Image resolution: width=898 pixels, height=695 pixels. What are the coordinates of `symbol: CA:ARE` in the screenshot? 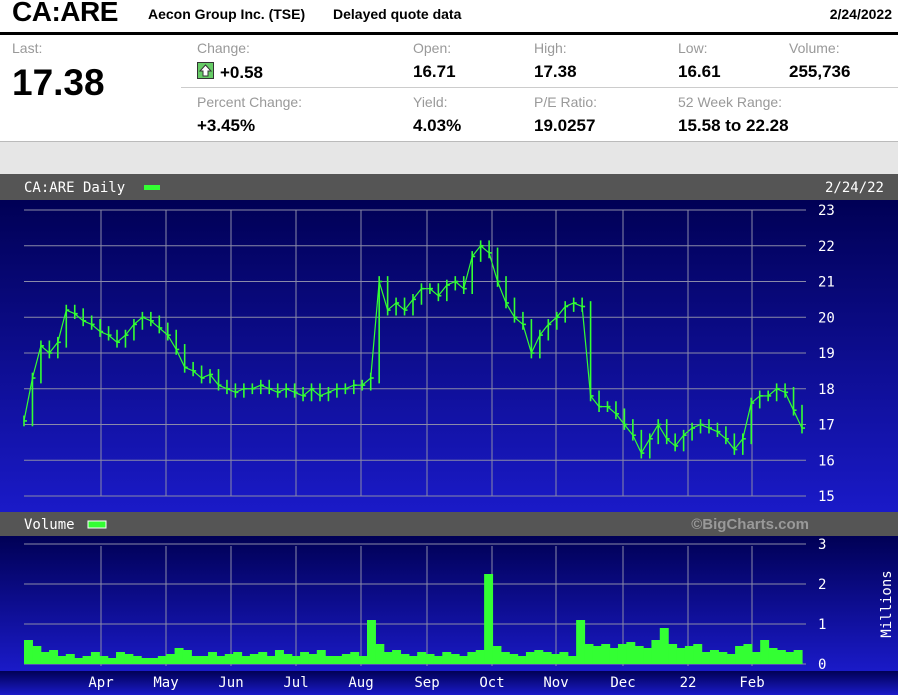 It's located at (65, 13).